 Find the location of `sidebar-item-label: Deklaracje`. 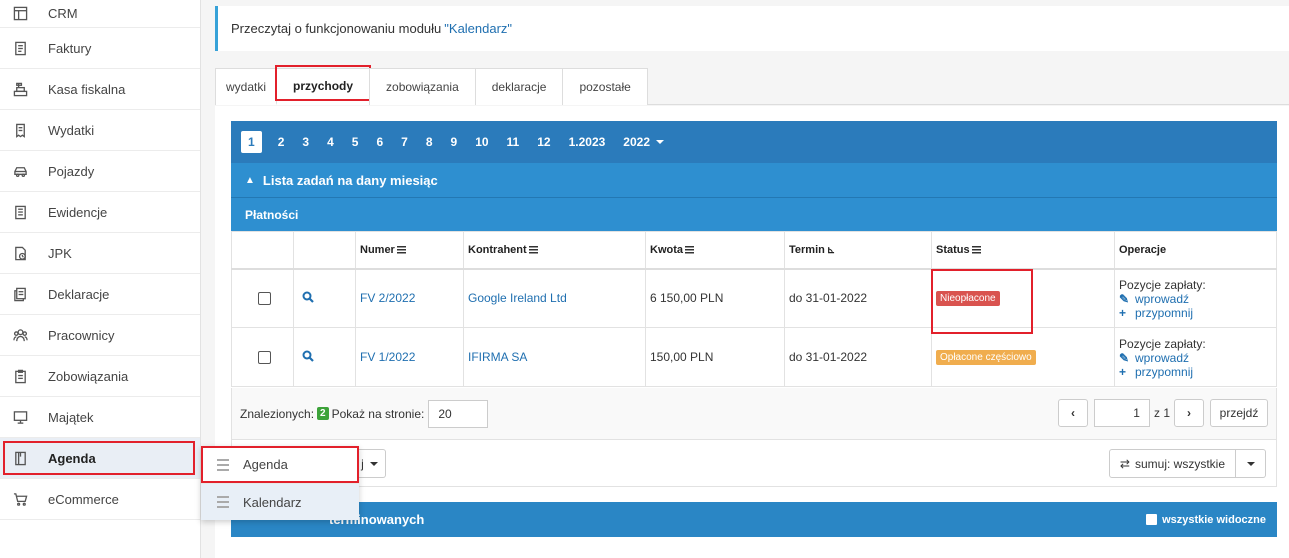

sidebar-item-label: Deklaracje is located at coordinates (79, 294).